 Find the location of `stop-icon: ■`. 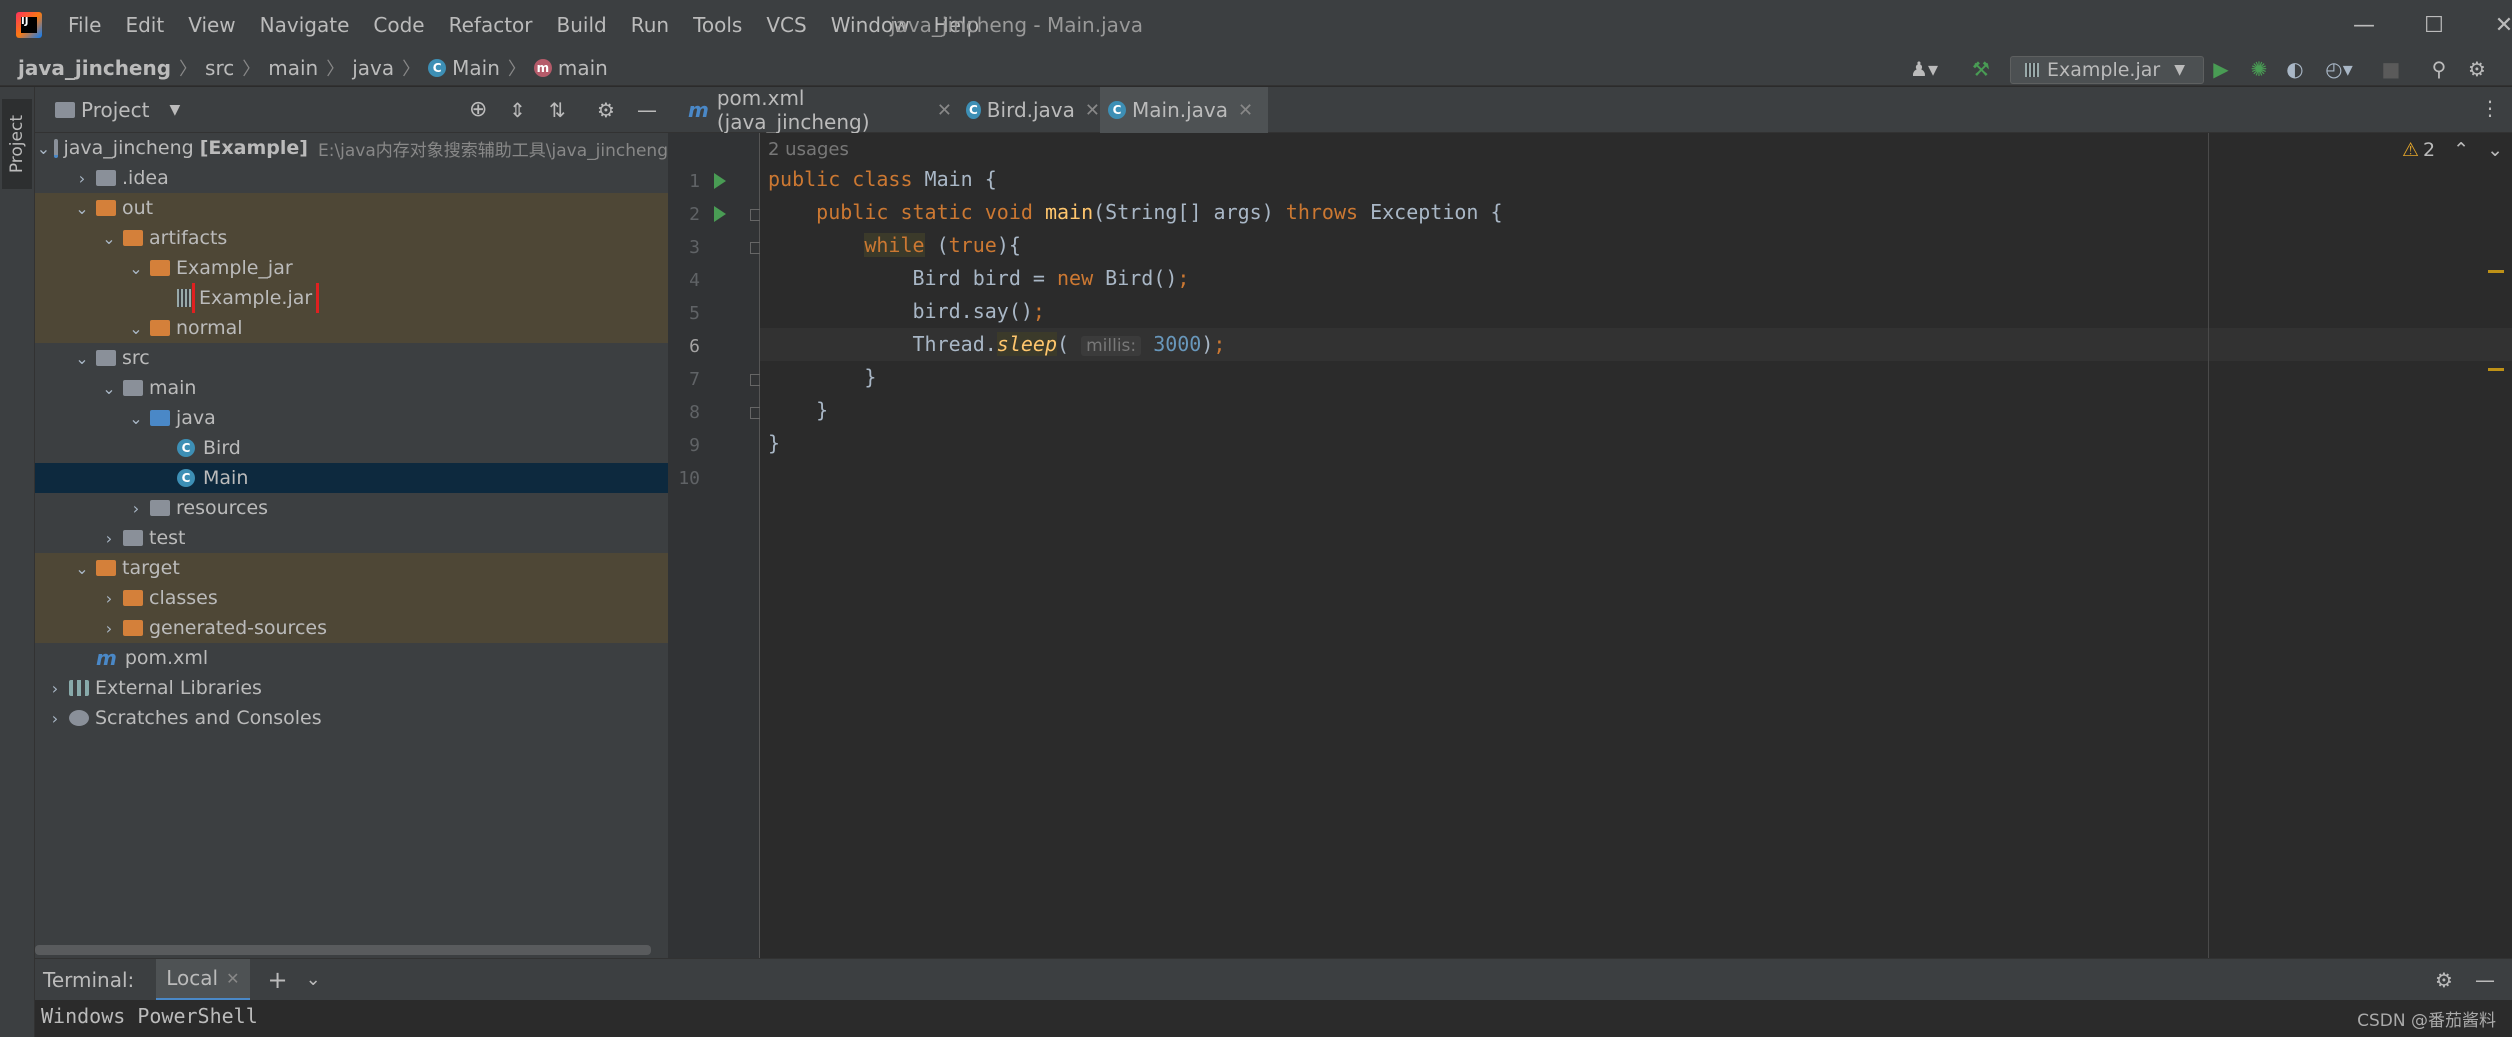

stop-icon: ■ is located at coordinates (2391, 69).